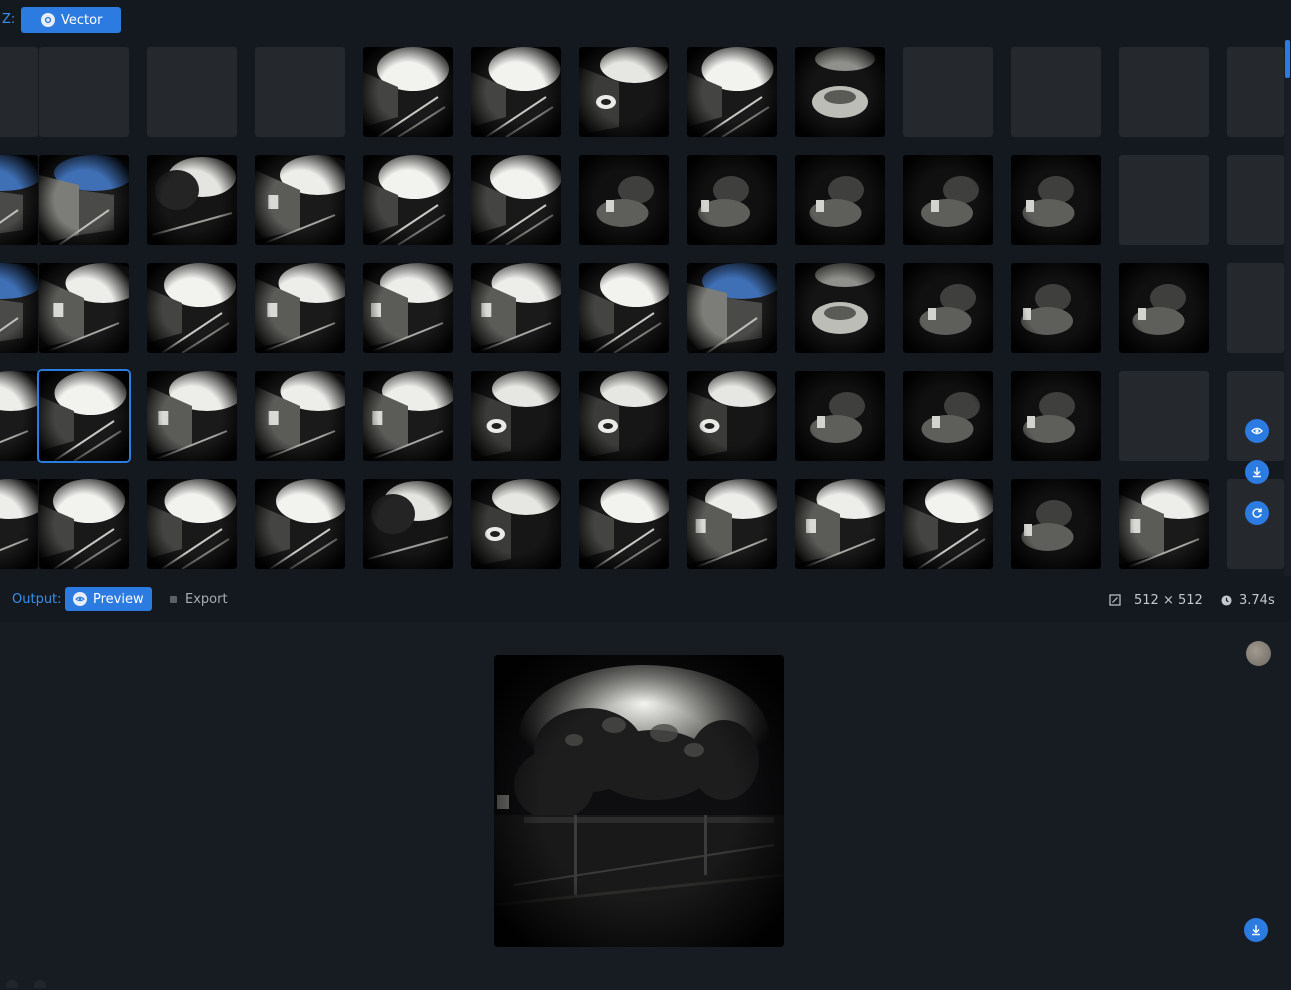  I want to click on duration-readout: 3.74s, so click(1247, 600).